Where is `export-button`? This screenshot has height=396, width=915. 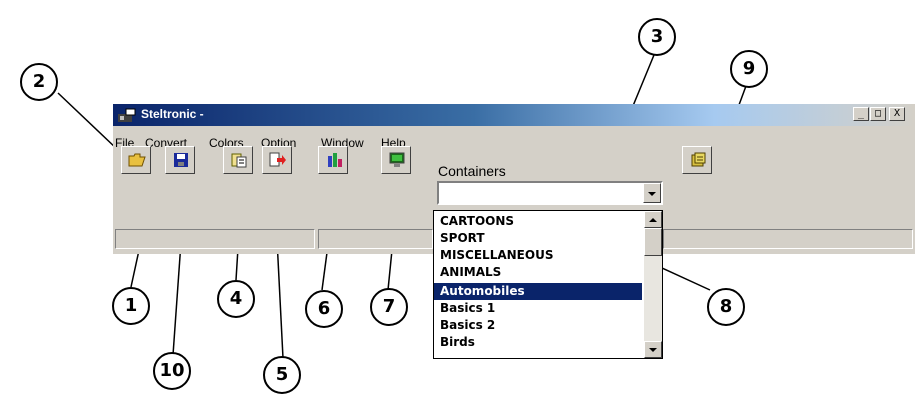 export-button is located at coordinates (277, 160).